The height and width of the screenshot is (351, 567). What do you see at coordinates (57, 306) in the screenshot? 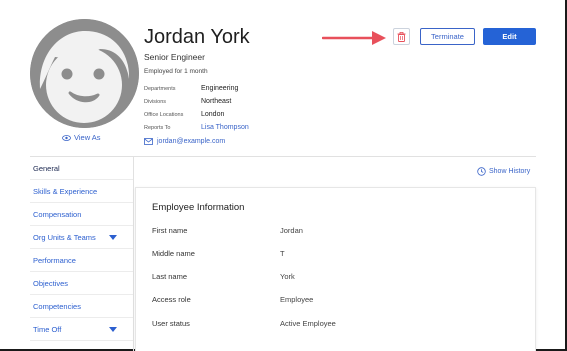
I see `sidebar-item-label: Competencies` at bounding box center [57, 306].